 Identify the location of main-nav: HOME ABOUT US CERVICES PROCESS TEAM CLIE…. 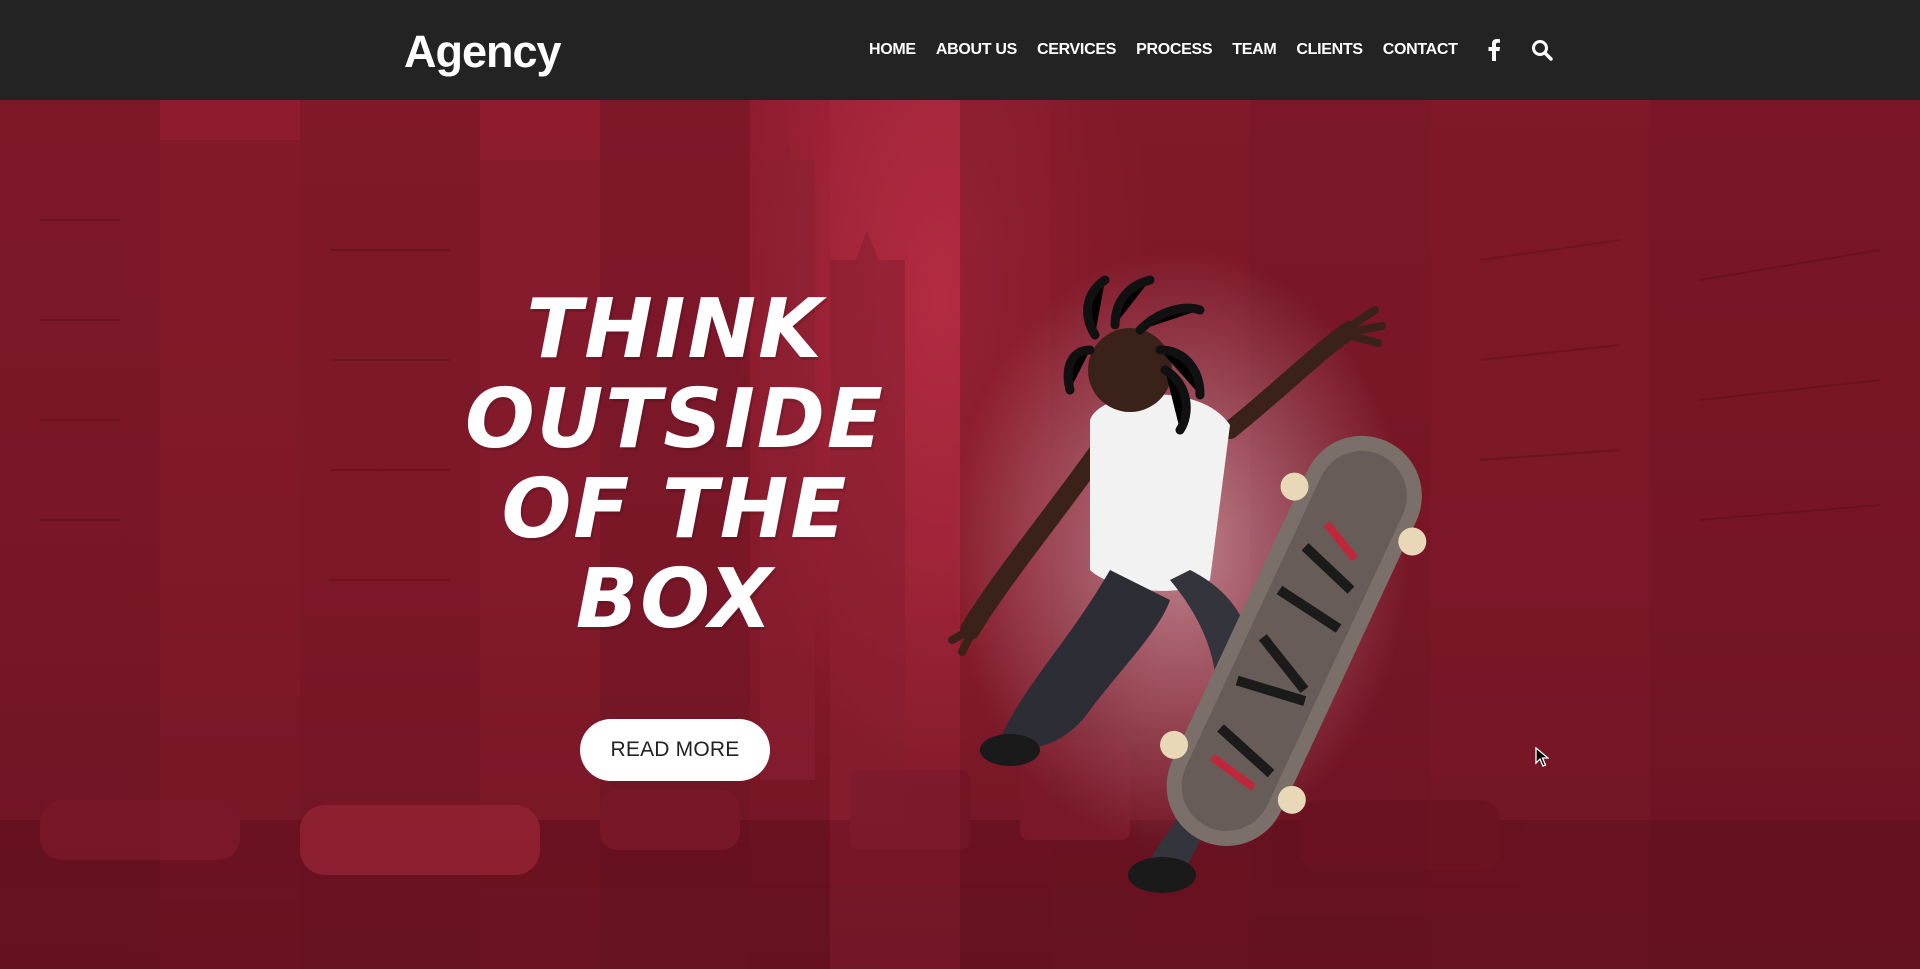
(1211, 50).